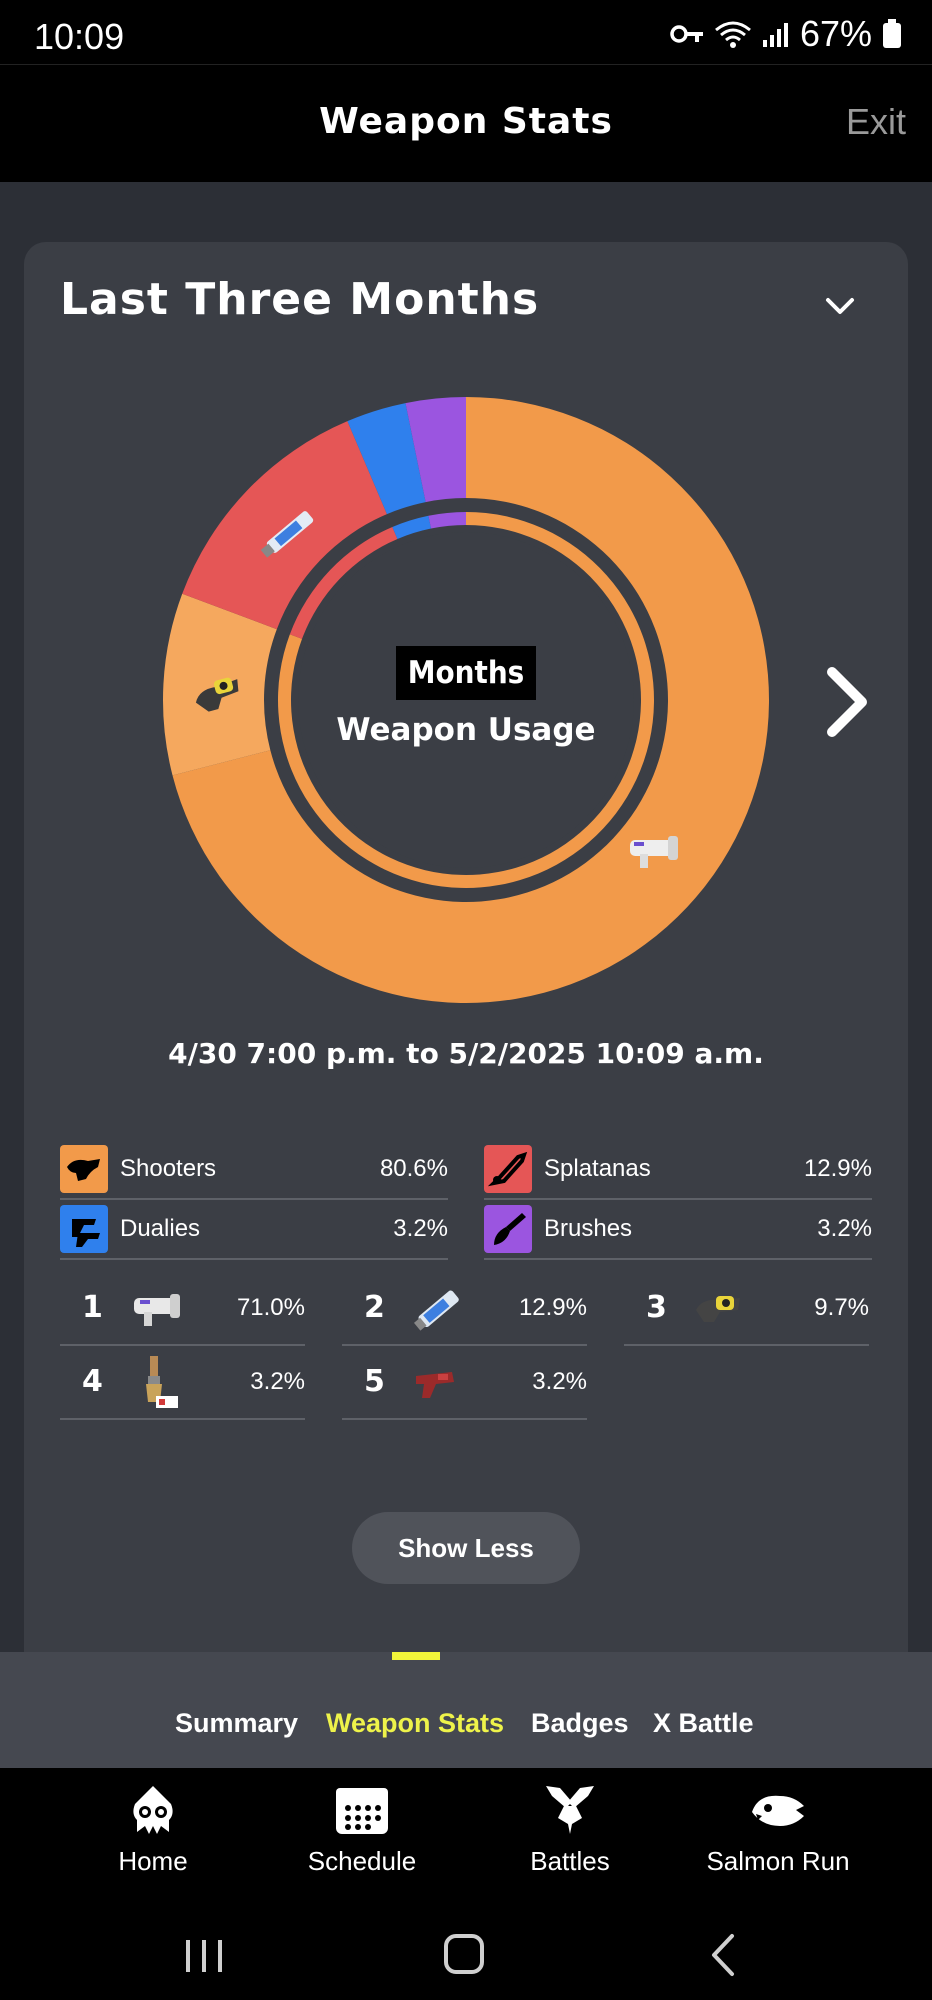 The image size is (932, 2000). I want to click on active-tab-indicator, so click(416, 1656).